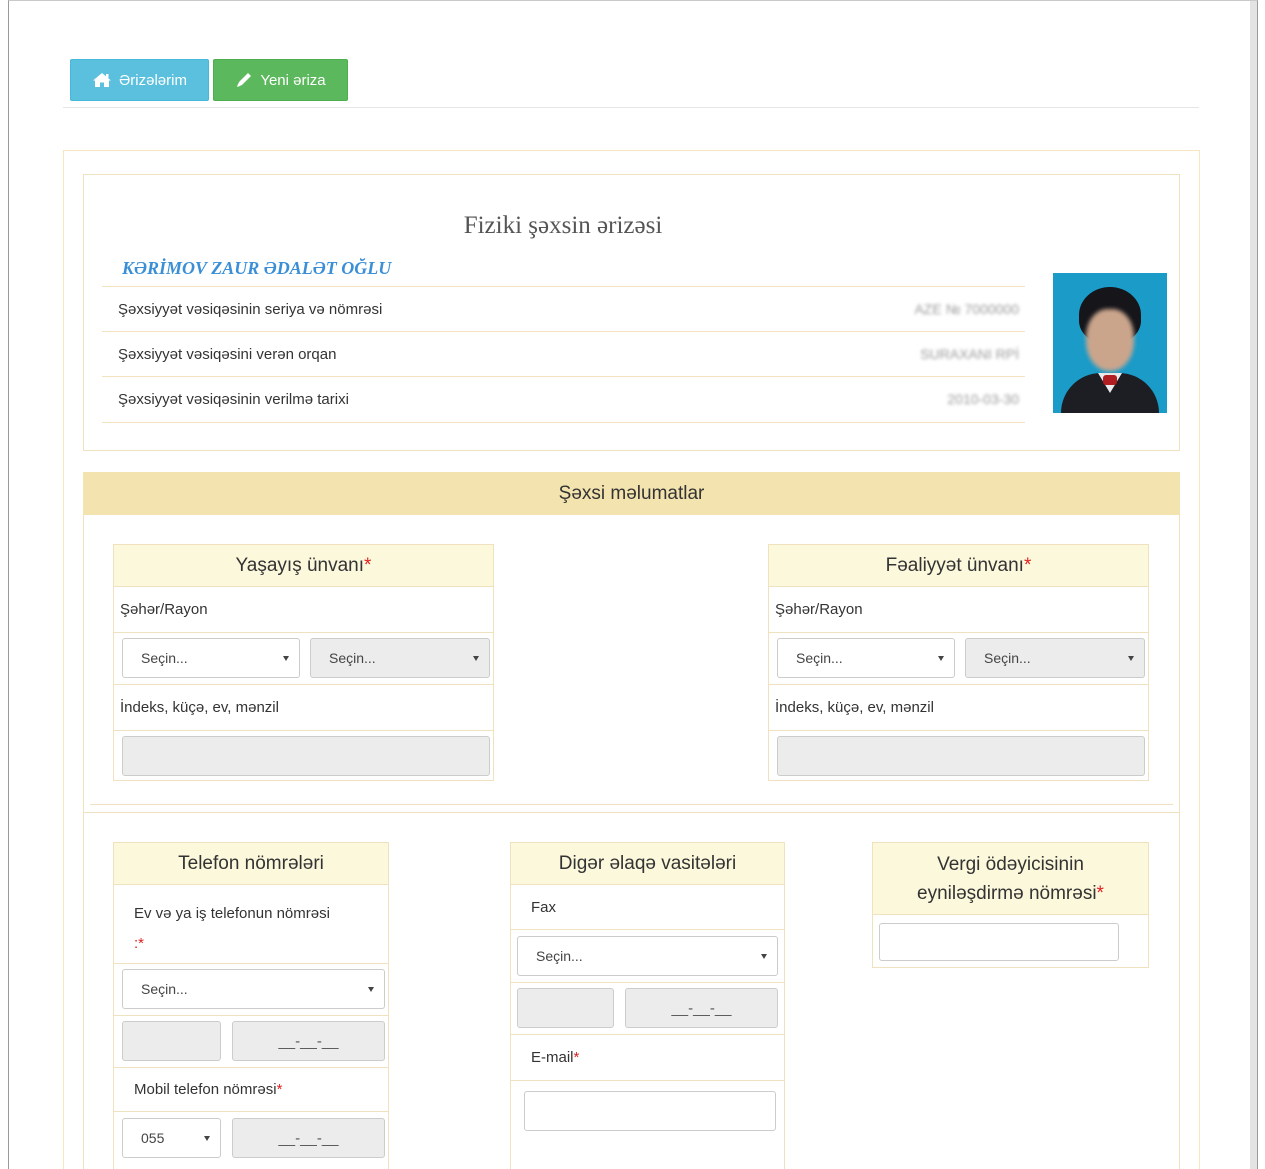 Image resolution: width=1265 pixels, height=1169 pixels. Describe the element at coordinates (1110, 343) in the screenshot. I see `applicant-photo` at that location.